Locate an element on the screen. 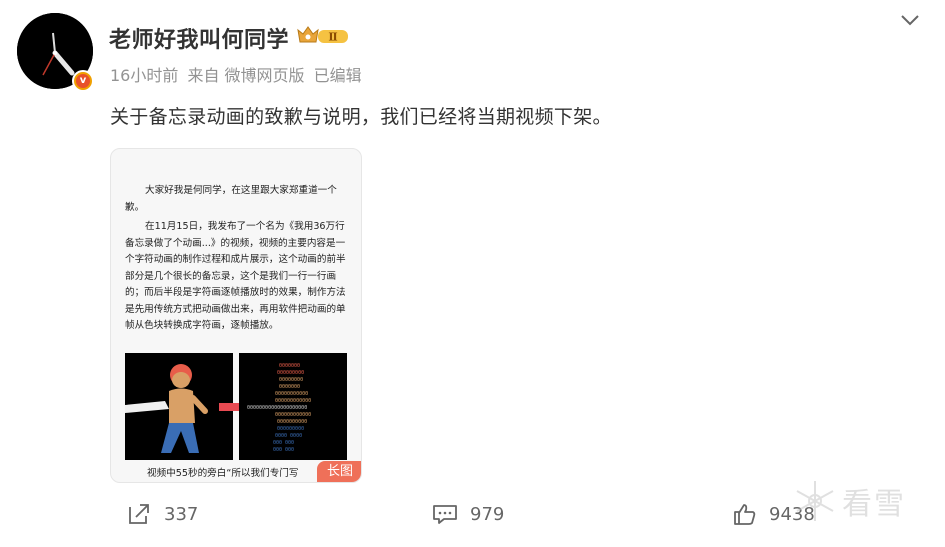  chevron-down-icon is located at coordinates (910, 20).